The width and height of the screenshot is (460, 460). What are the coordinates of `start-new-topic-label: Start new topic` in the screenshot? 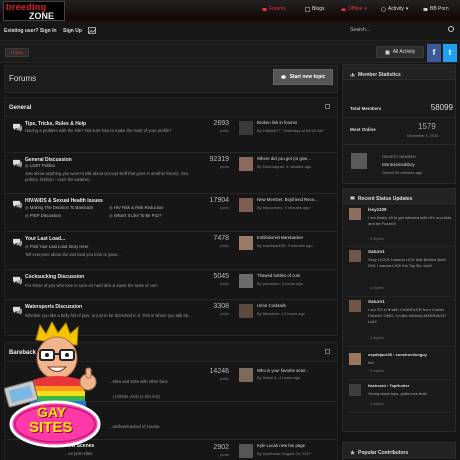 It's located at (307, 77).